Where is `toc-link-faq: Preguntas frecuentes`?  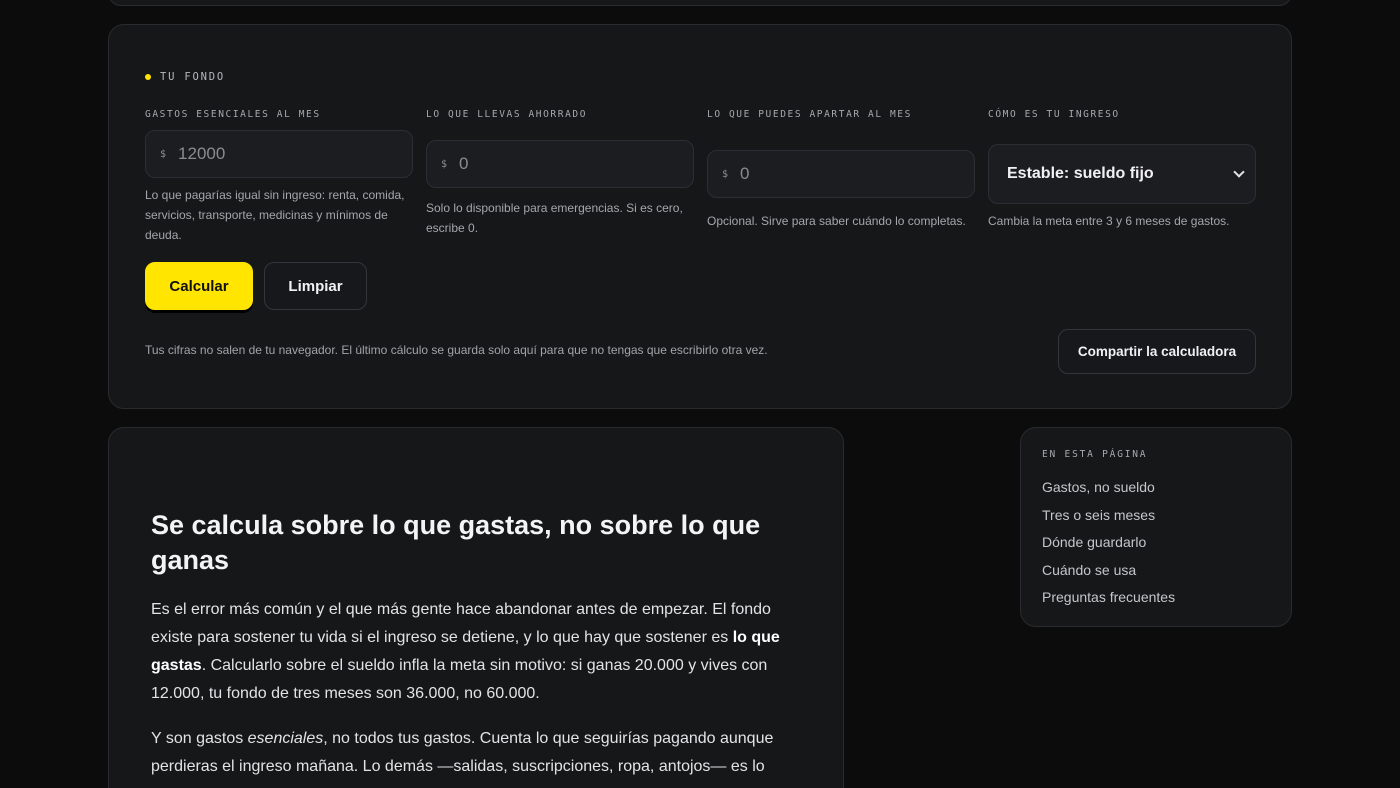
toc-link-faq: Preguntas frecuentes is located at coordinates (1108, 600).